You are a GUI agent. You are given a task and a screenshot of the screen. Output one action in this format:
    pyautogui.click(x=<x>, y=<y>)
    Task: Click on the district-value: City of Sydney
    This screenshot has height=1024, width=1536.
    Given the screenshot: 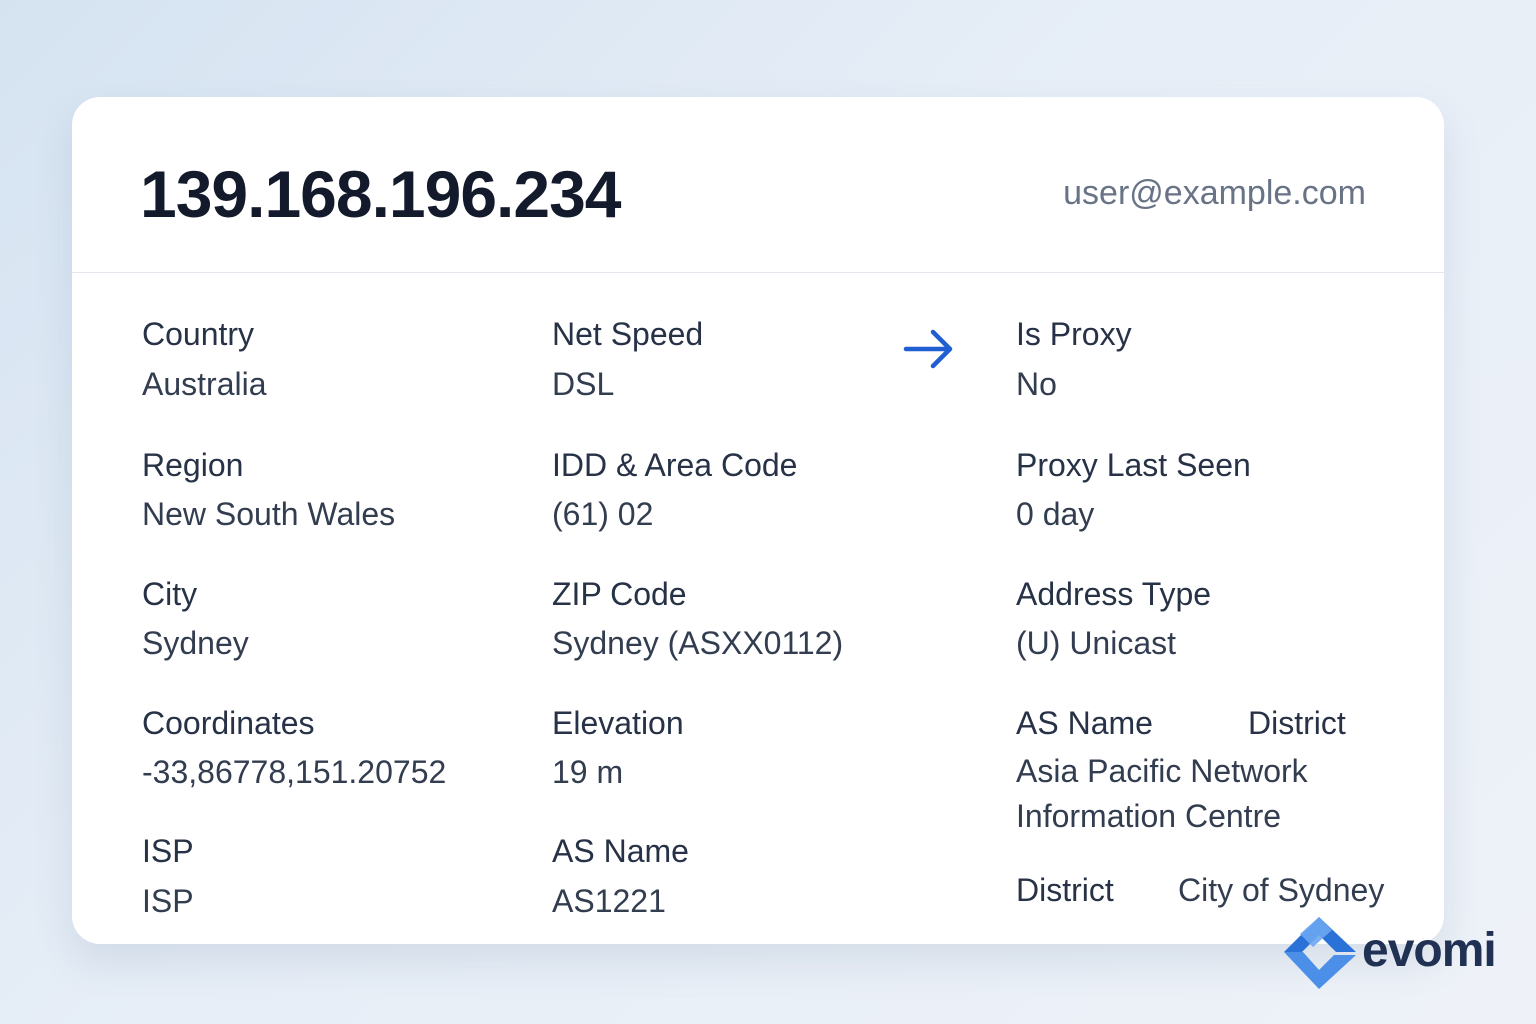 What is the action you would take?
    pyautogui.click(x=1281, y=890)
    